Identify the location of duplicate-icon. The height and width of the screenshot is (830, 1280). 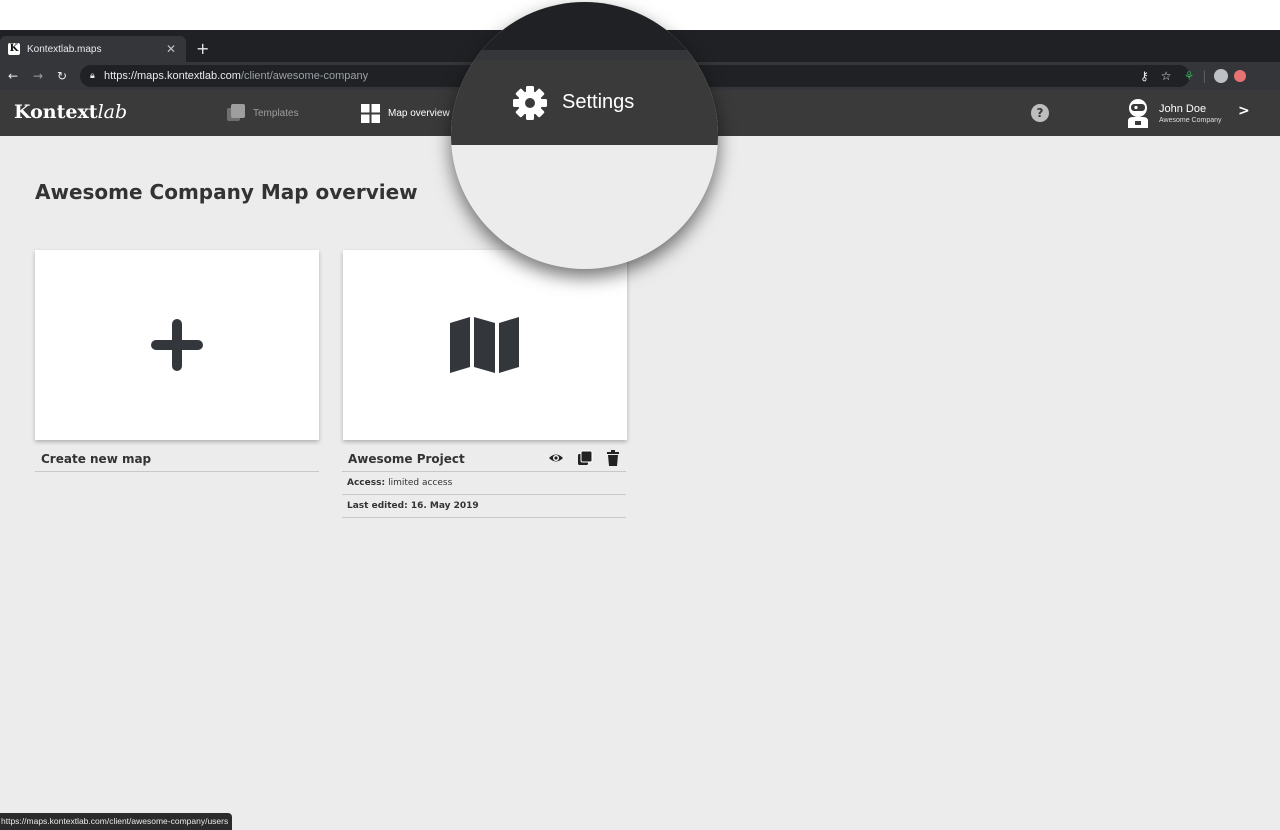
(585, 458).